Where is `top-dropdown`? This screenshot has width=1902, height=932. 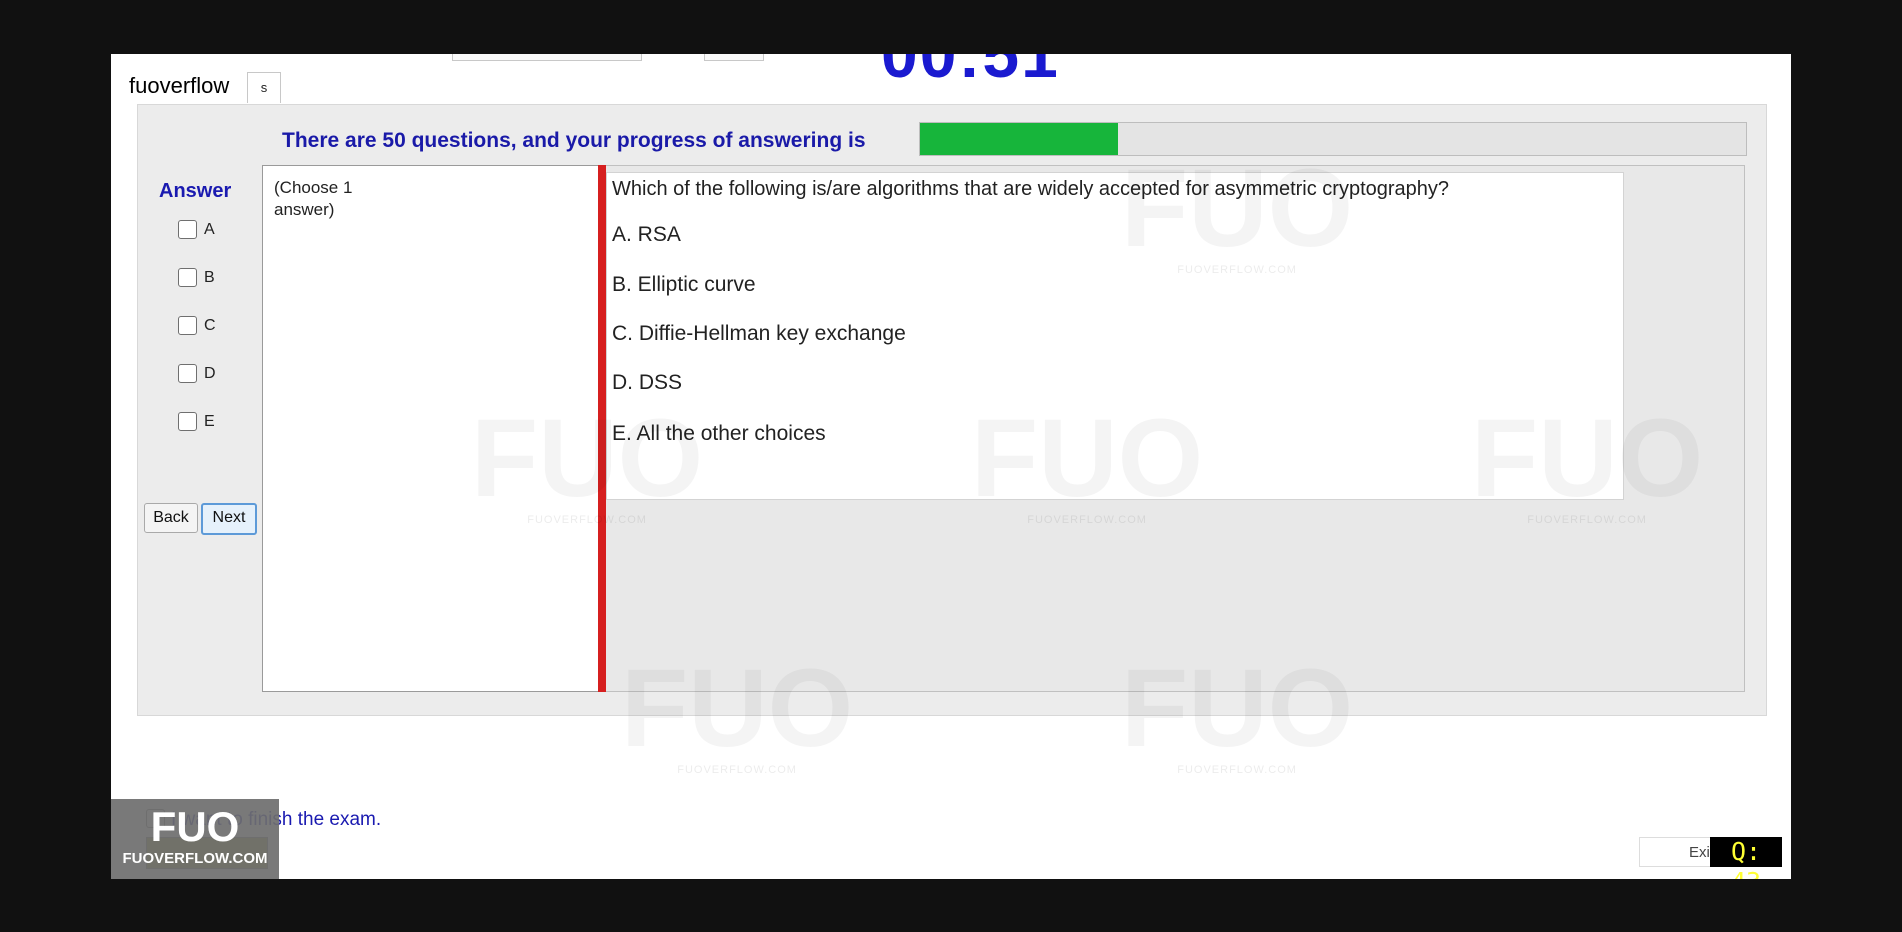
top-dropdown is located at coordinates (547, 57).